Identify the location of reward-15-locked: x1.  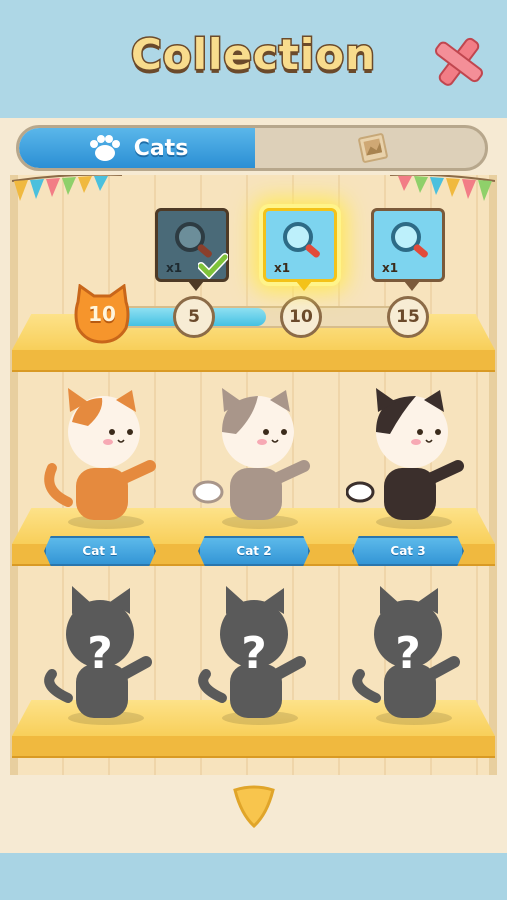
(408, 249).